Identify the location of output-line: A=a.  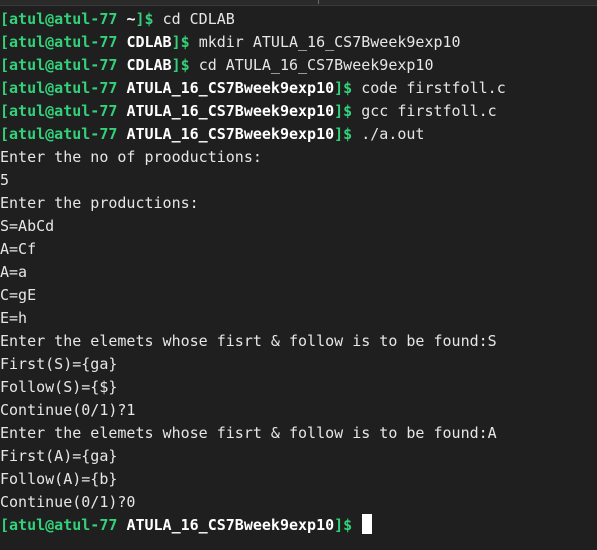
(14, 272).